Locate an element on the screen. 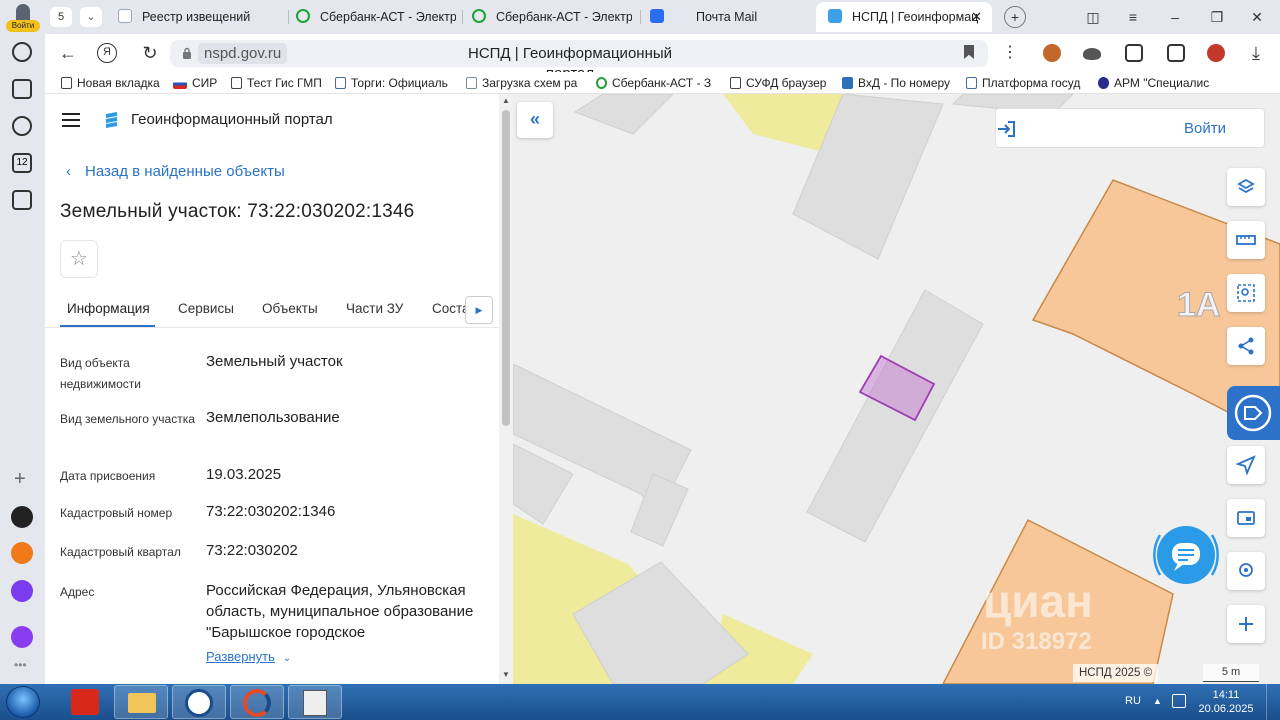 This screenshot has width=1280, height=720. bookmark-item: Новая вкладка is located at coordinates (110, 83).